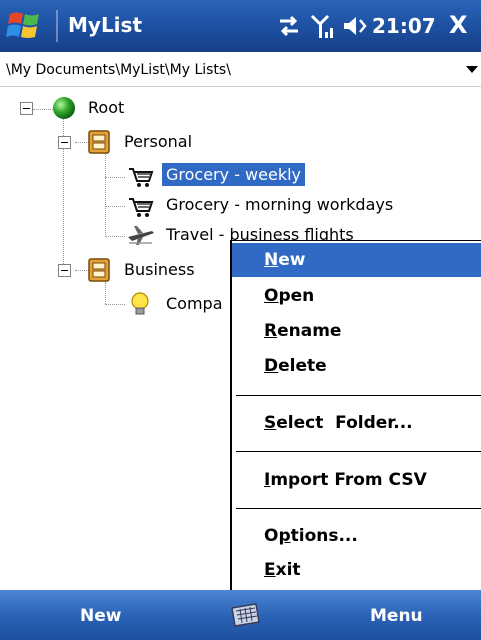  I want to click on keyboard-icon, so click(245, 614).